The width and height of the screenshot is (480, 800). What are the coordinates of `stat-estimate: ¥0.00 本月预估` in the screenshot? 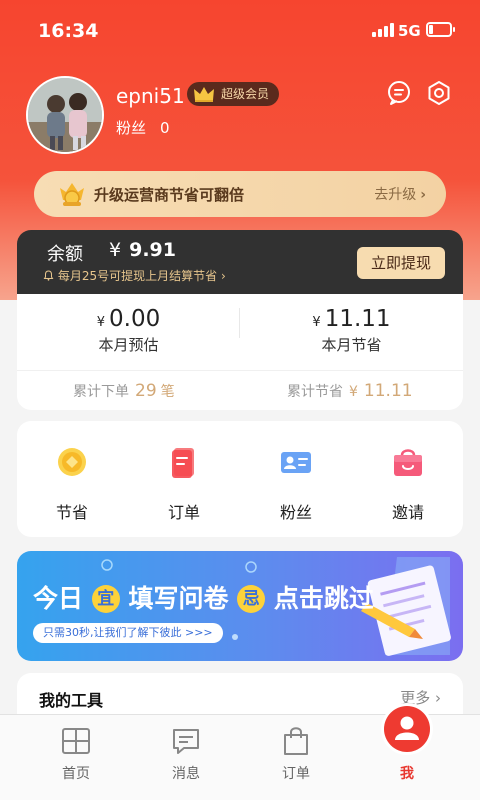 It's located at (128, 330).